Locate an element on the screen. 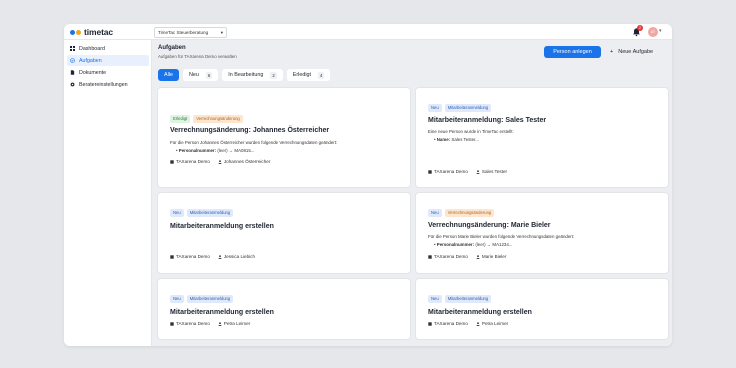 This screenshot has width=736, height=368. top-bar: timetac TimeTac Steuerberatung ▾ 2 AT ▾ is located at coordinates (368, 32).